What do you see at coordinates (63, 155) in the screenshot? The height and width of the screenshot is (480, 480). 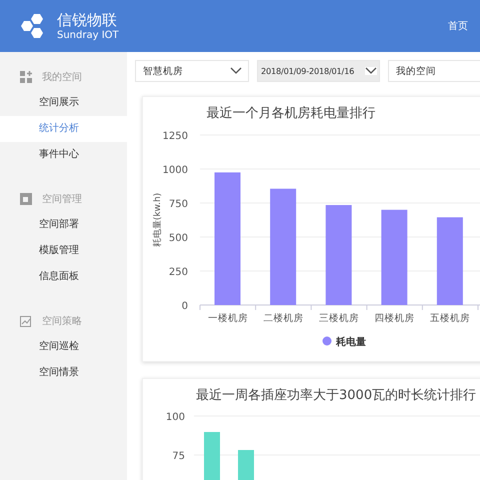 I see `sidebar-item: 事件中心` at bounding box center [63, 155].